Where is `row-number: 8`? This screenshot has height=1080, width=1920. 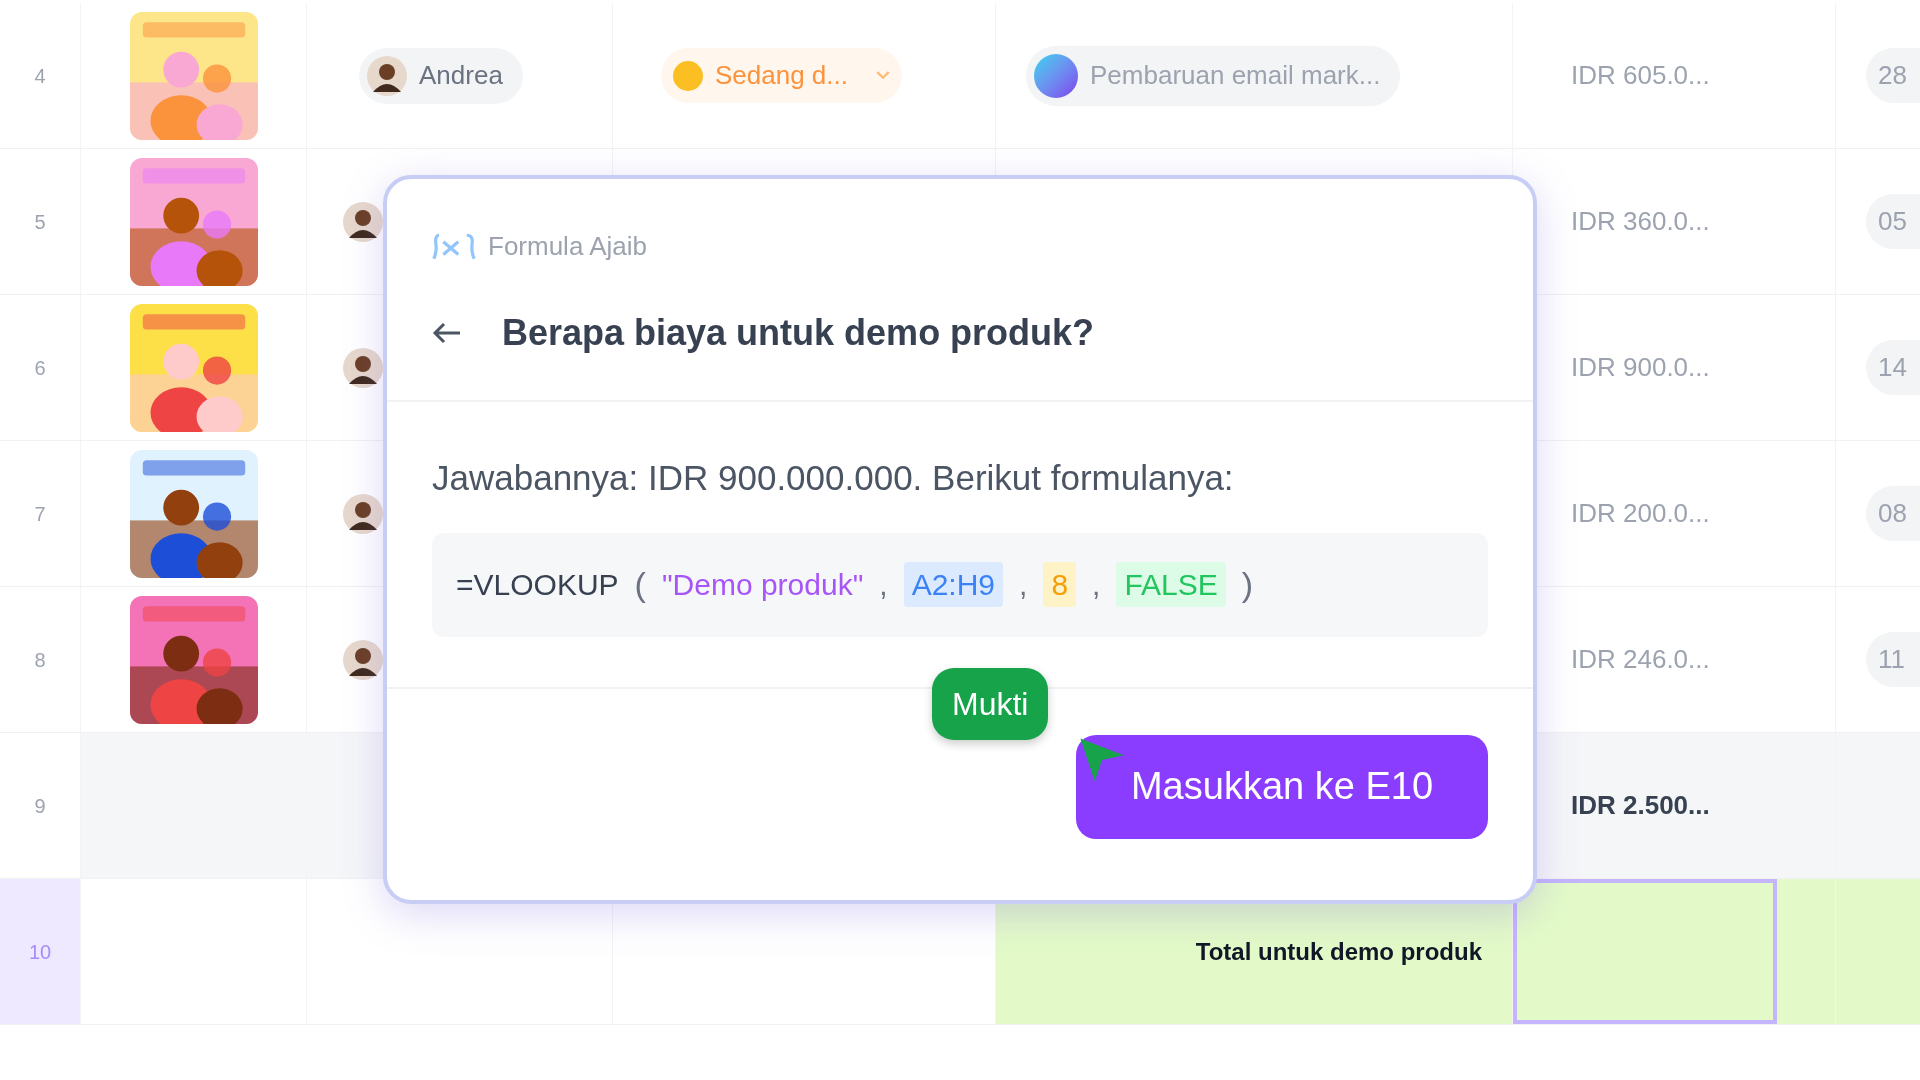
row-number: 8 is located at coordinates (40, 660).